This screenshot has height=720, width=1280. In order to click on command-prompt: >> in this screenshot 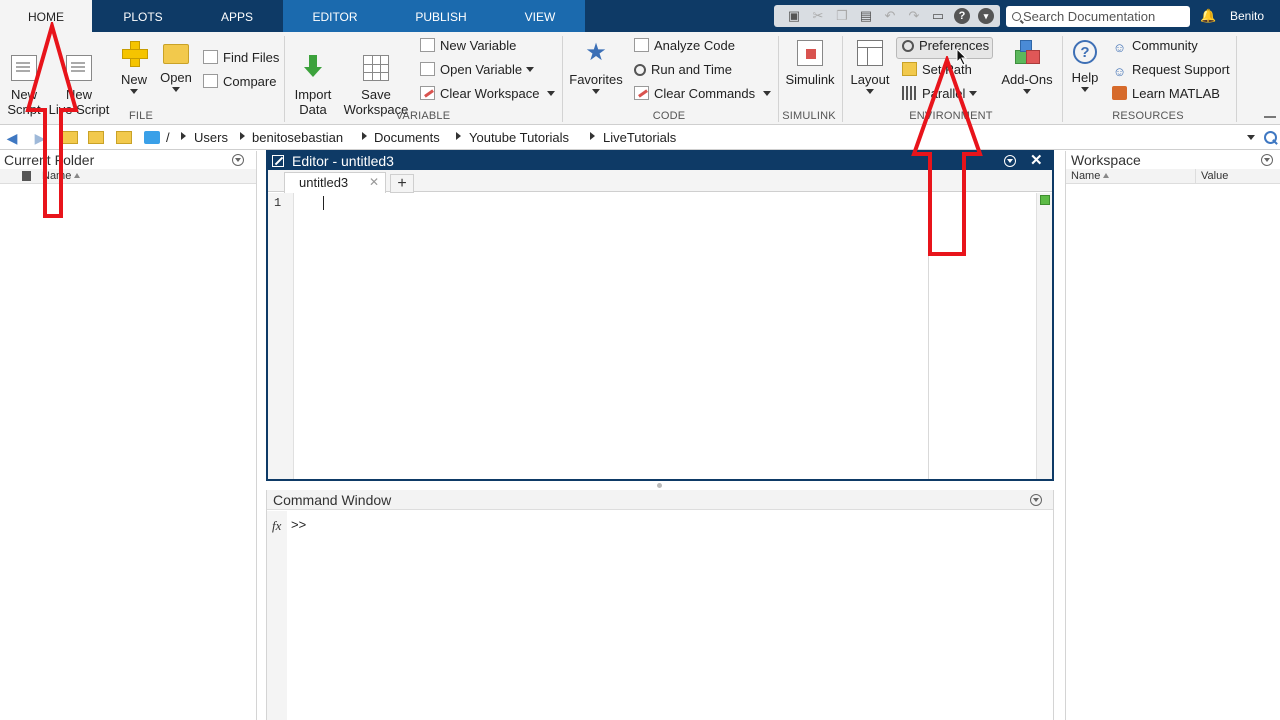, I will do `click(298, 524)`.